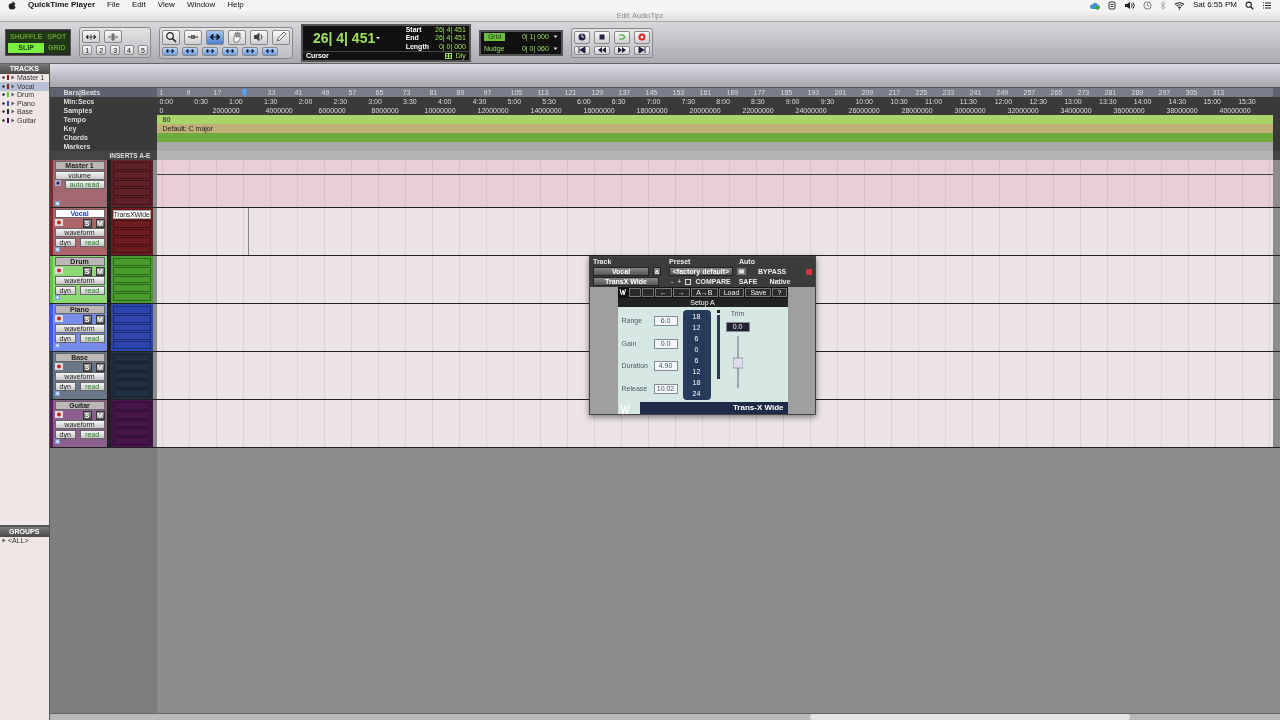 Image resolution: width=1280 pixels, height=720 pixels. I want to click on grid-icon, so click(448, 55).